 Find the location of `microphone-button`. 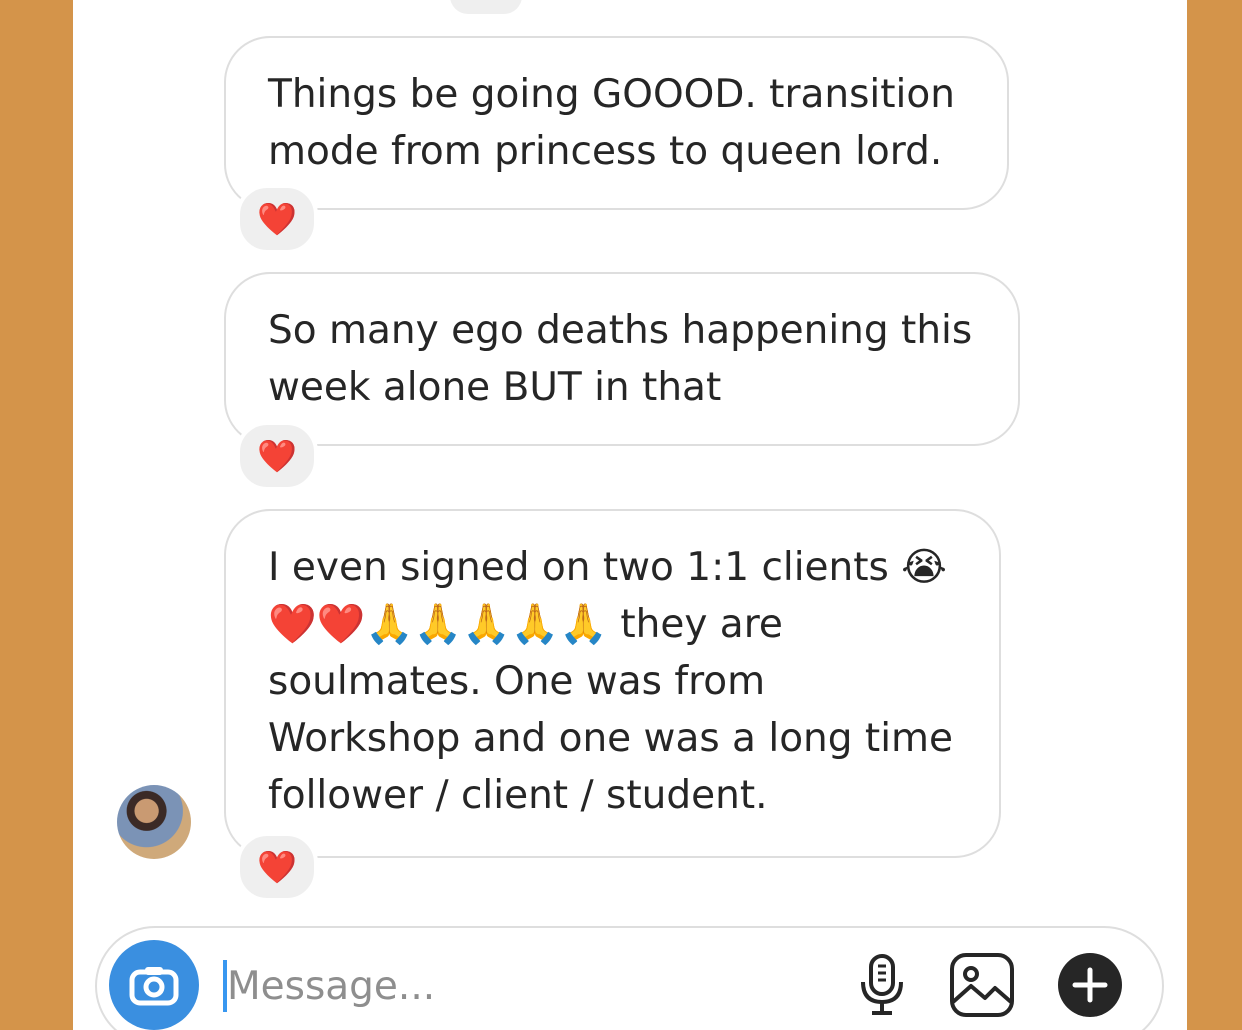

microphone-button is located at coordinates (882, 985).